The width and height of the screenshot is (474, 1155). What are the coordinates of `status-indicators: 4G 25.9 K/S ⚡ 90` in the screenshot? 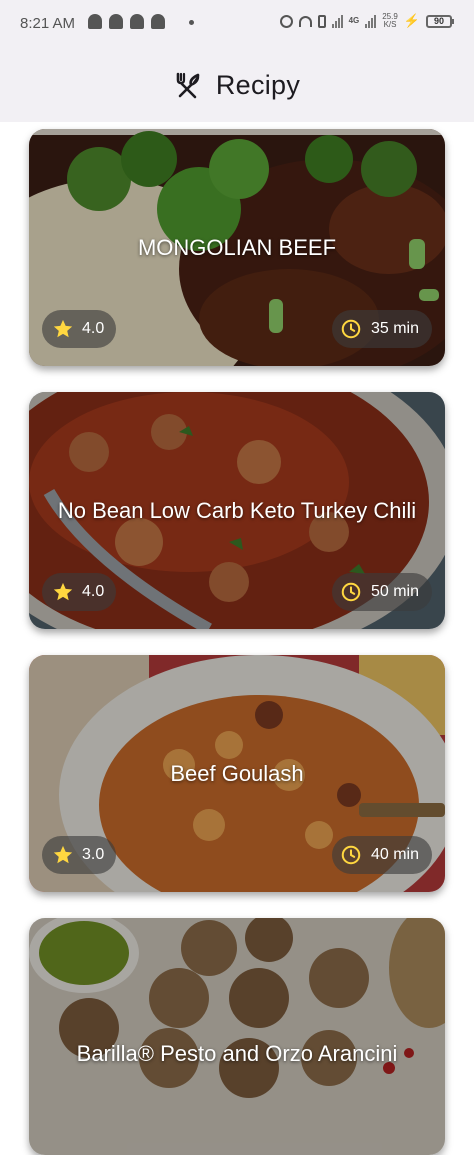 It's located at (366, 21).